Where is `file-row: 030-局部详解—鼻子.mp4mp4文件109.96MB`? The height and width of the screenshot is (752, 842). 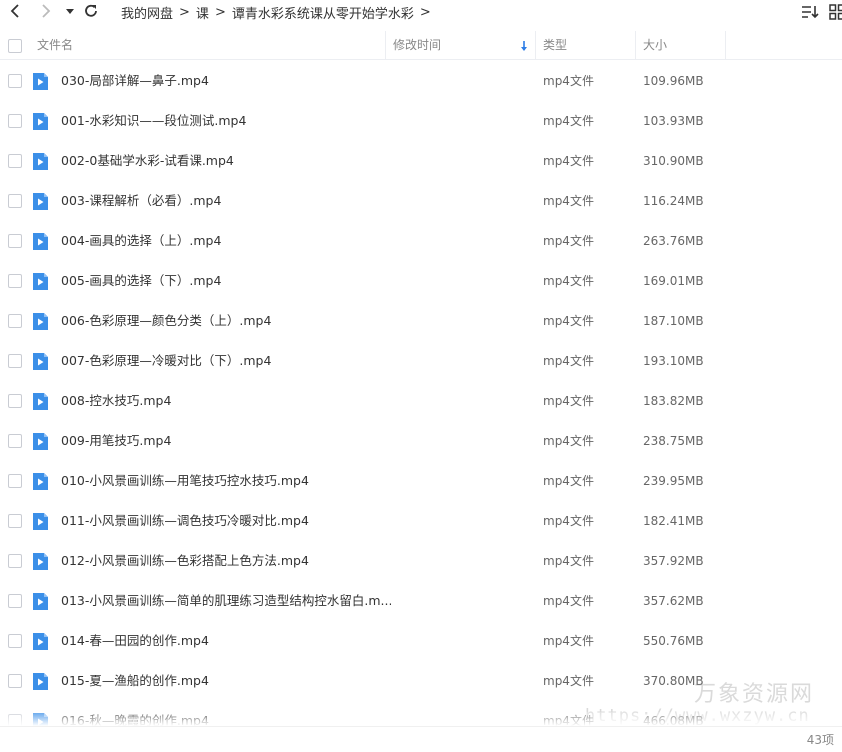 file-row: 030-局部详解—鼻子.mp4mp4文件109.96MB is located at coordinates (421, 81).